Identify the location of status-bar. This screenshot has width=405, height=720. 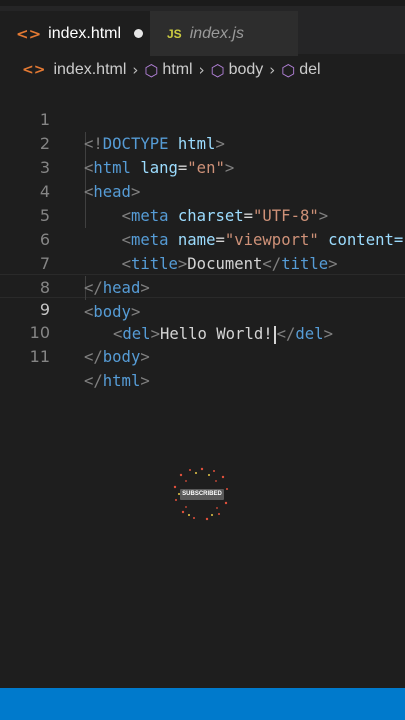
(202, 704).